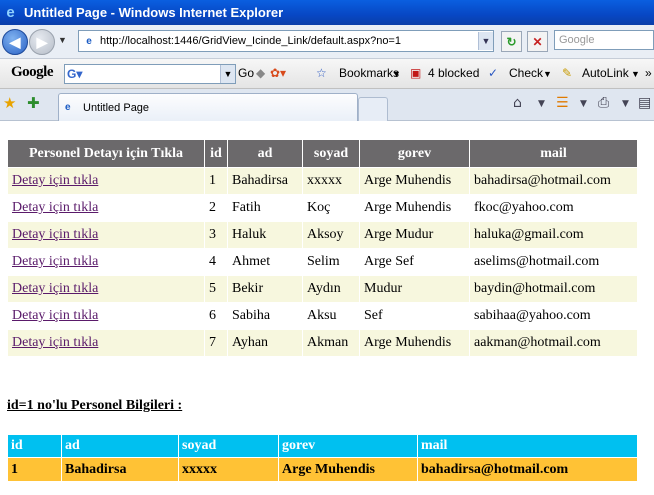  What do you see at coordinates (414, 289) in the screenshot?
I see `cell-gorev: Mudur` at bounding box center [414, 289].